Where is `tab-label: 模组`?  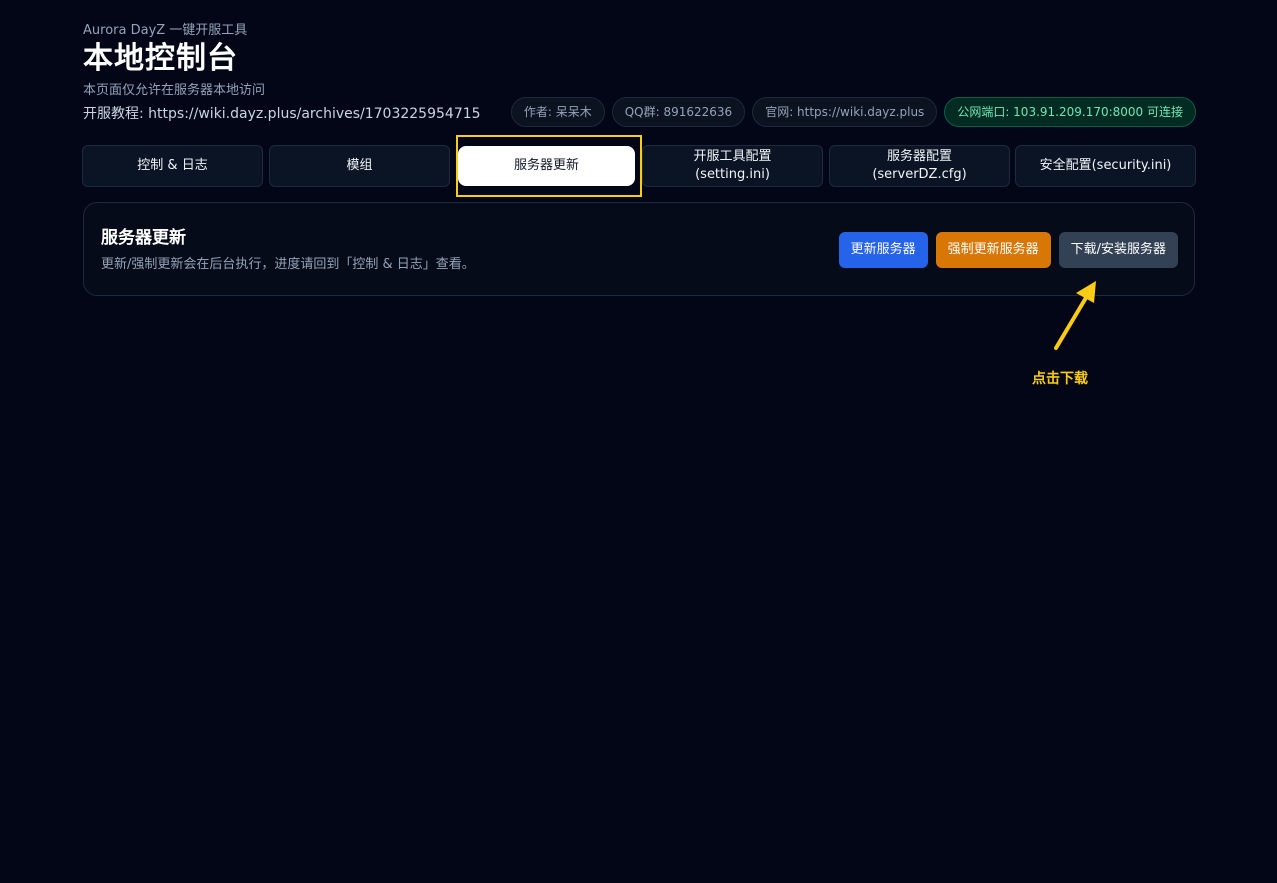
tab-label: 模组 is located at coordinates (359, 165).